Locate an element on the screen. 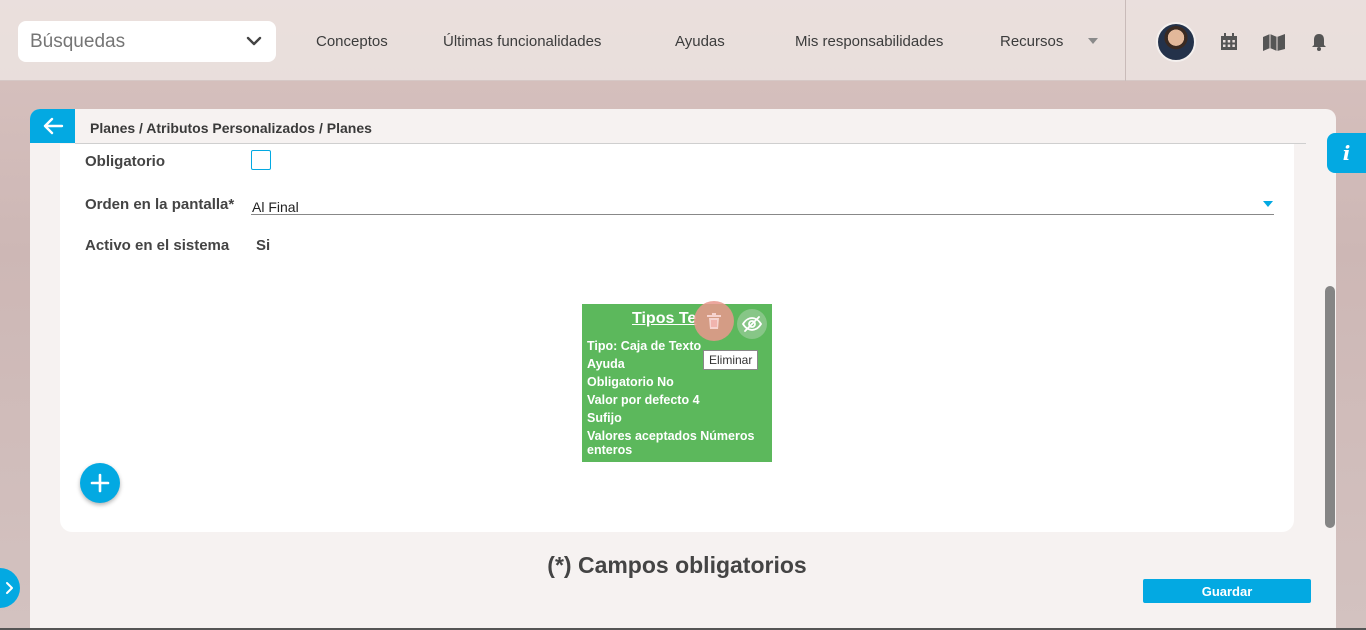 This screenshot has width=1366, height=630. plus-icon is located at coordinates (100, 483).